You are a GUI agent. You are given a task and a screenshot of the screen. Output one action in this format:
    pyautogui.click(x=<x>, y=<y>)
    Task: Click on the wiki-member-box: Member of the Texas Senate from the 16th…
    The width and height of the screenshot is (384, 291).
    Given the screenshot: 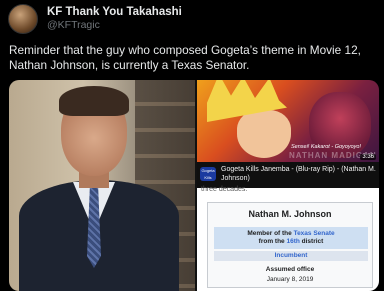 What is the action you would take?
    pyautogui.click(x=291, y=238)
    